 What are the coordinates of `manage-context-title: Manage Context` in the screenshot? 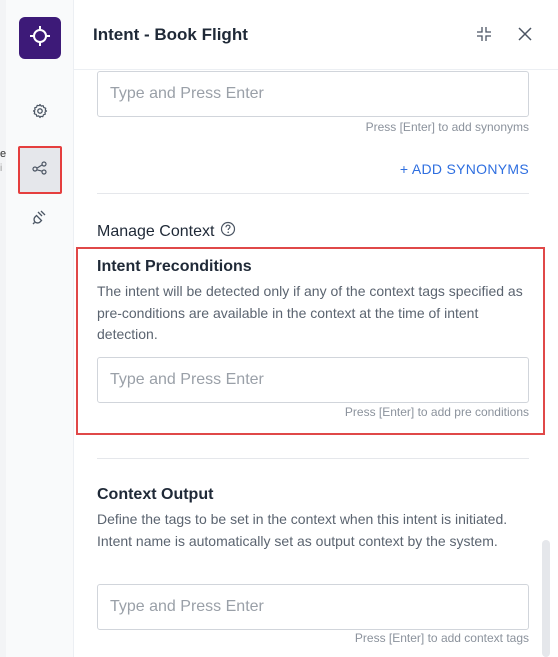 It's located at (156, 231).